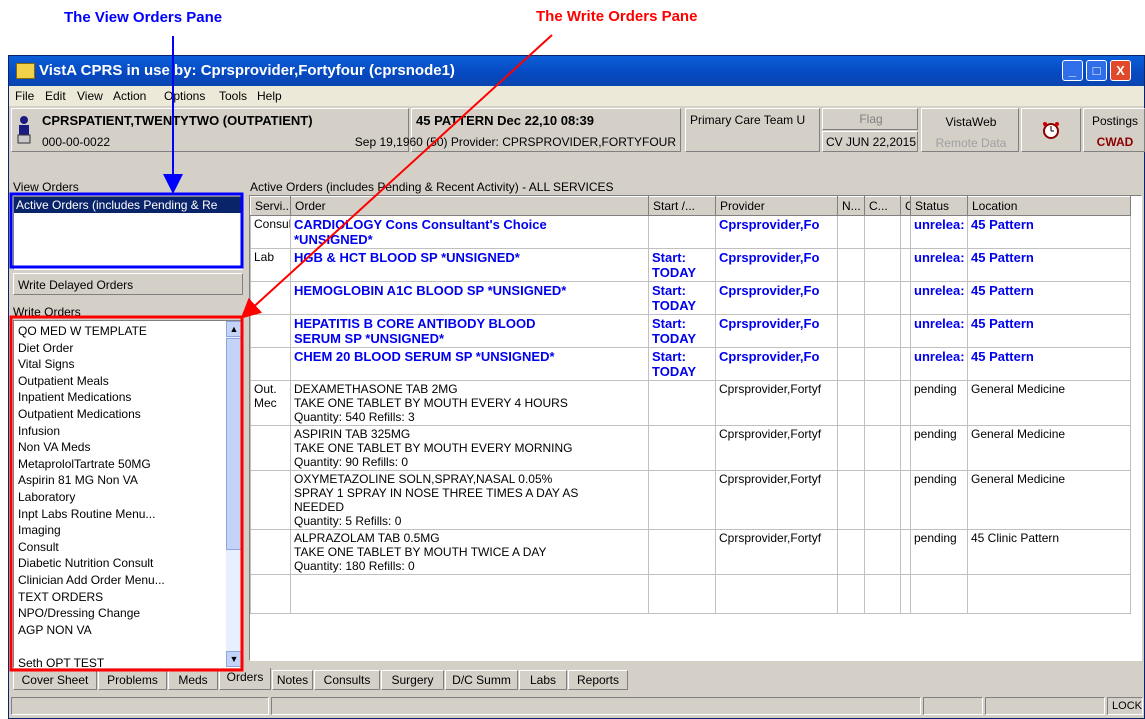  I want to click on cell-text: DEXAMETHASONE TAB 2MG, so click(376, 389).